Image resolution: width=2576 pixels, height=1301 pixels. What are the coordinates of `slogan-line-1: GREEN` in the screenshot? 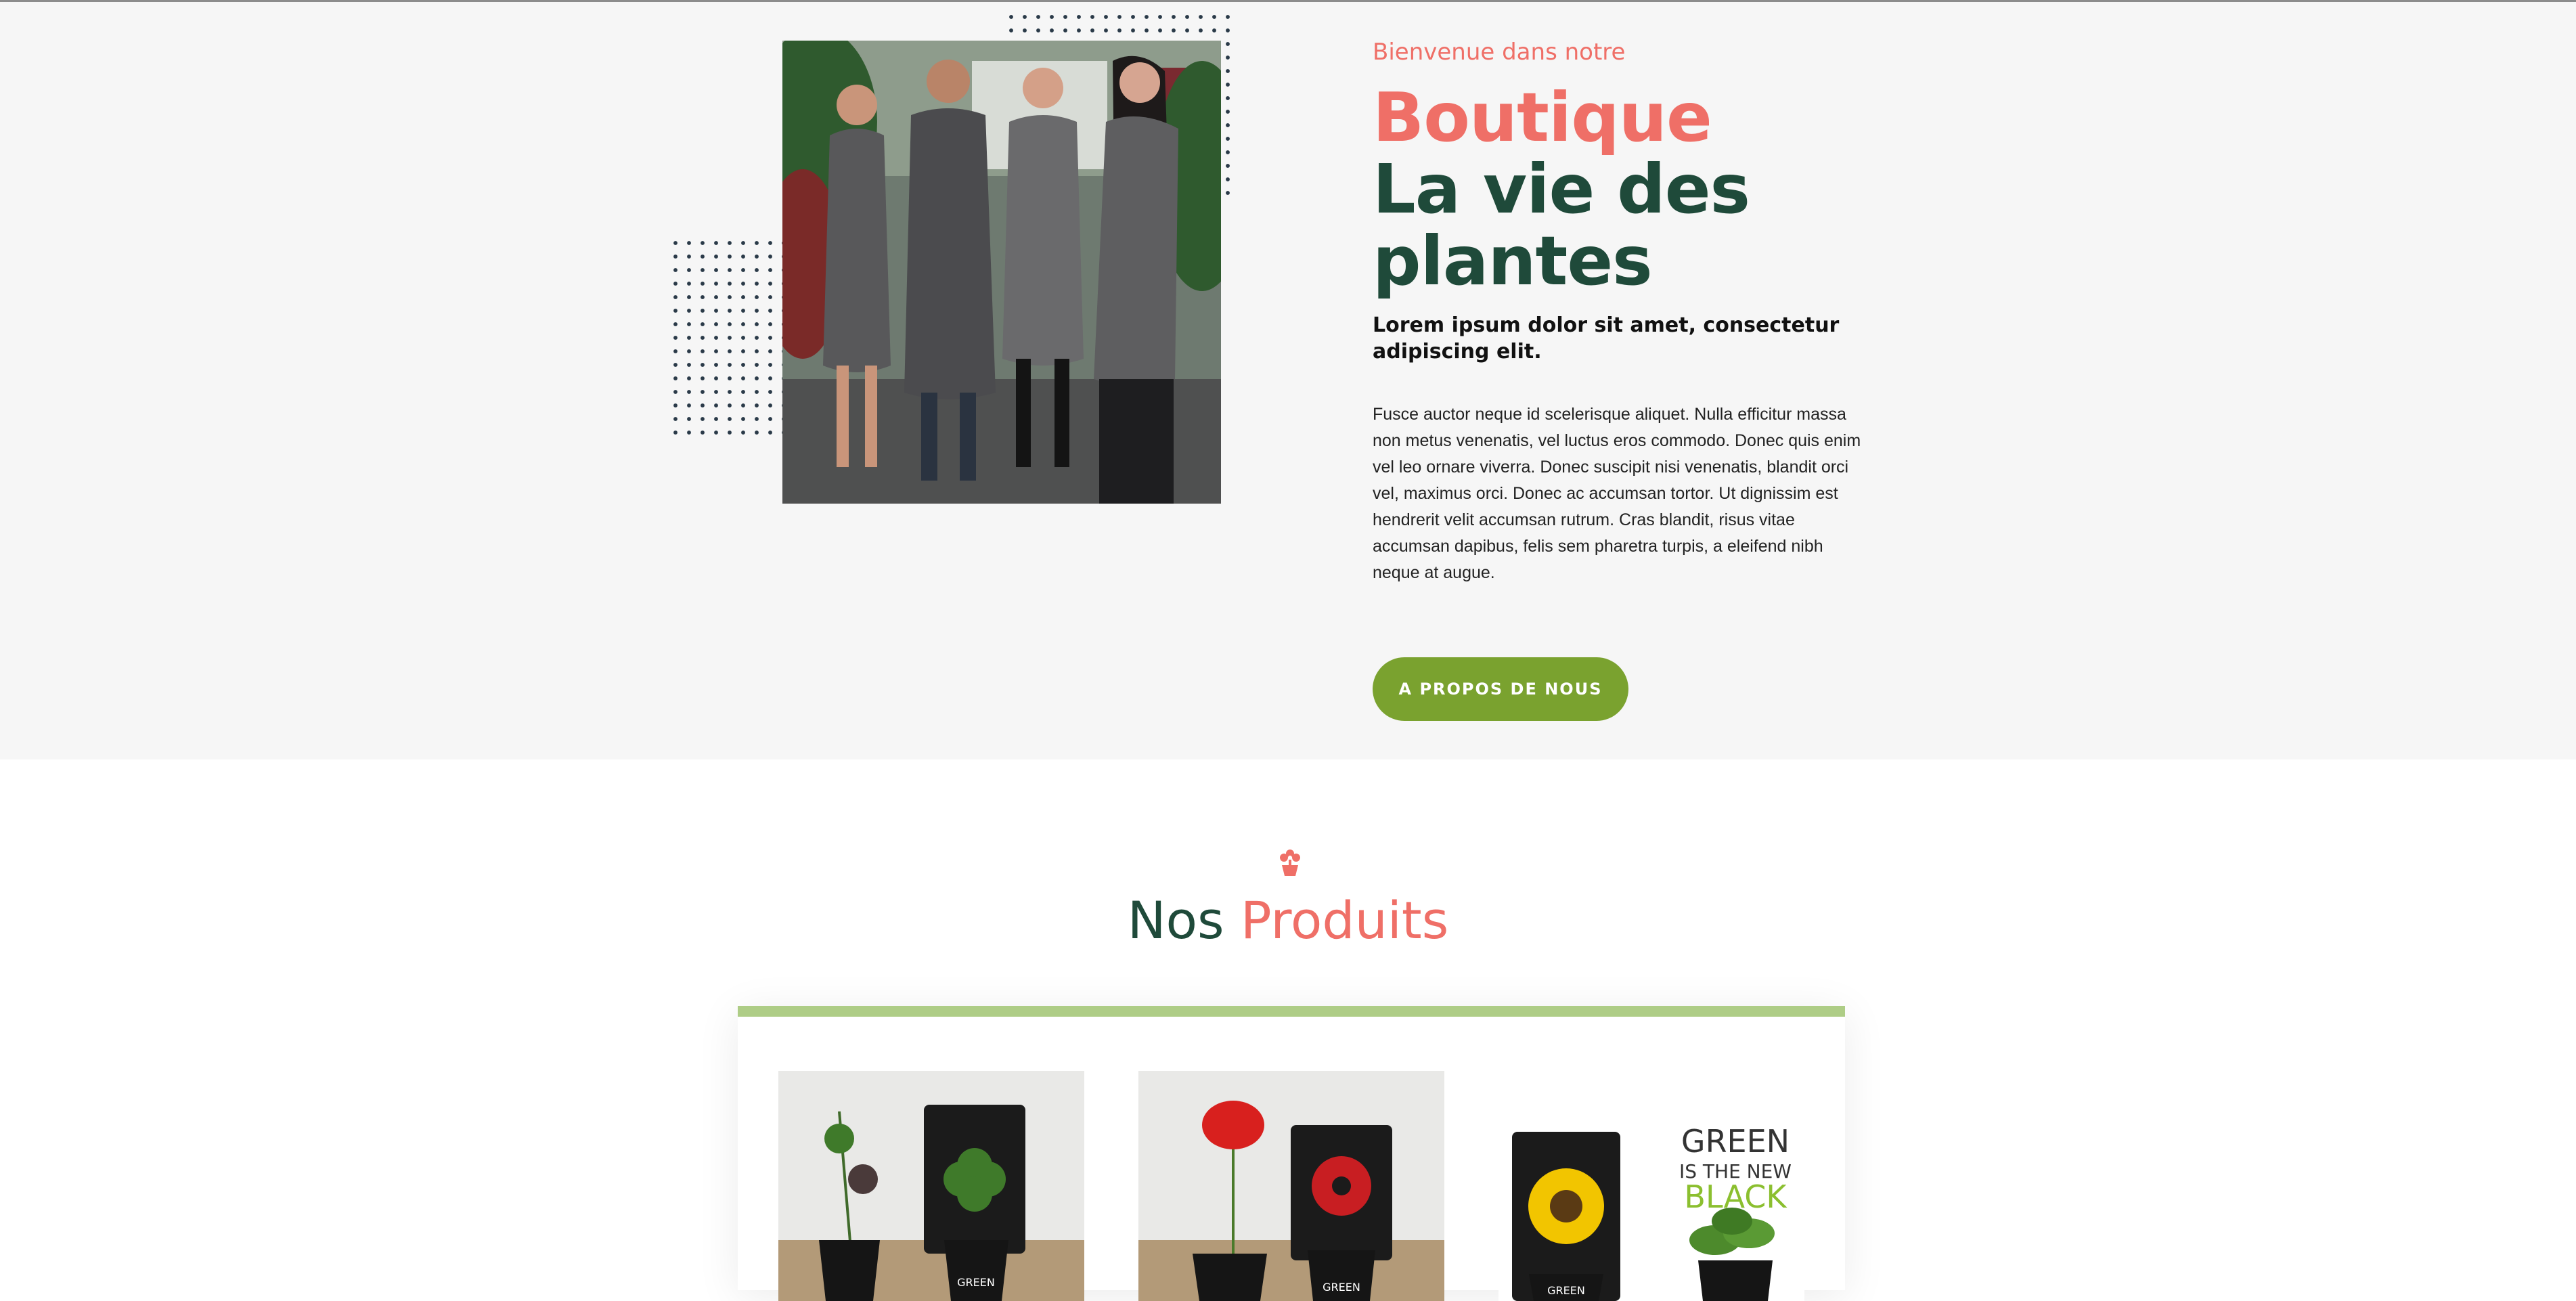 It's located at (1735, 1141).